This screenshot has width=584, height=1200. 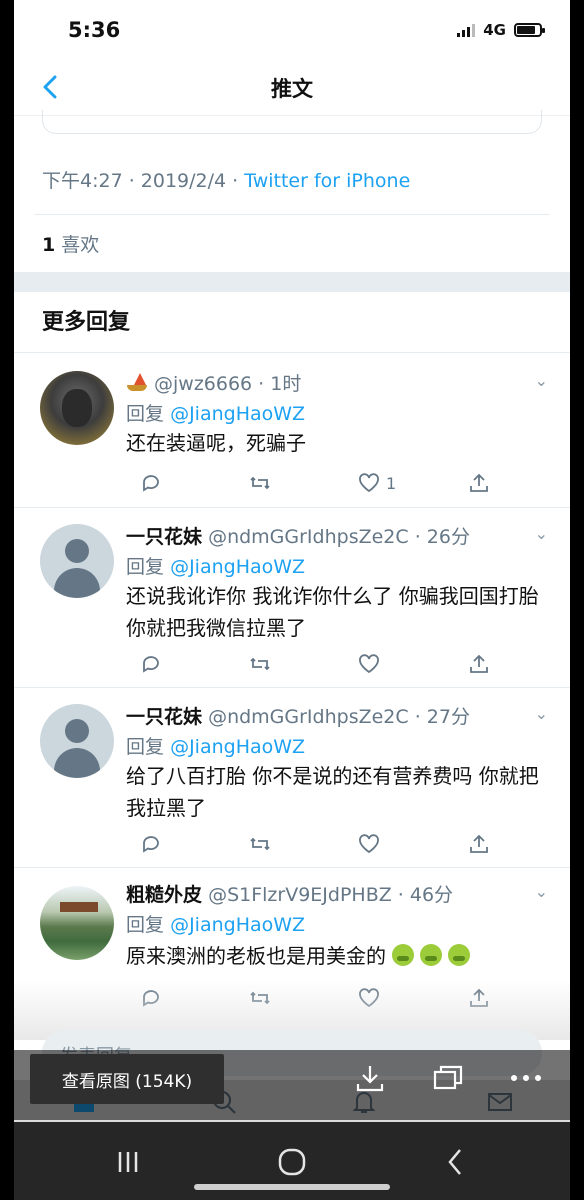 What do you see at coordinates (332, 612) in the screenshot?
I see `reply-text: 还说我讹诈你 我讹诈你什么了 你骗我回国打胎 你就把我微信拉黑了` at bounding box center [332, 612].